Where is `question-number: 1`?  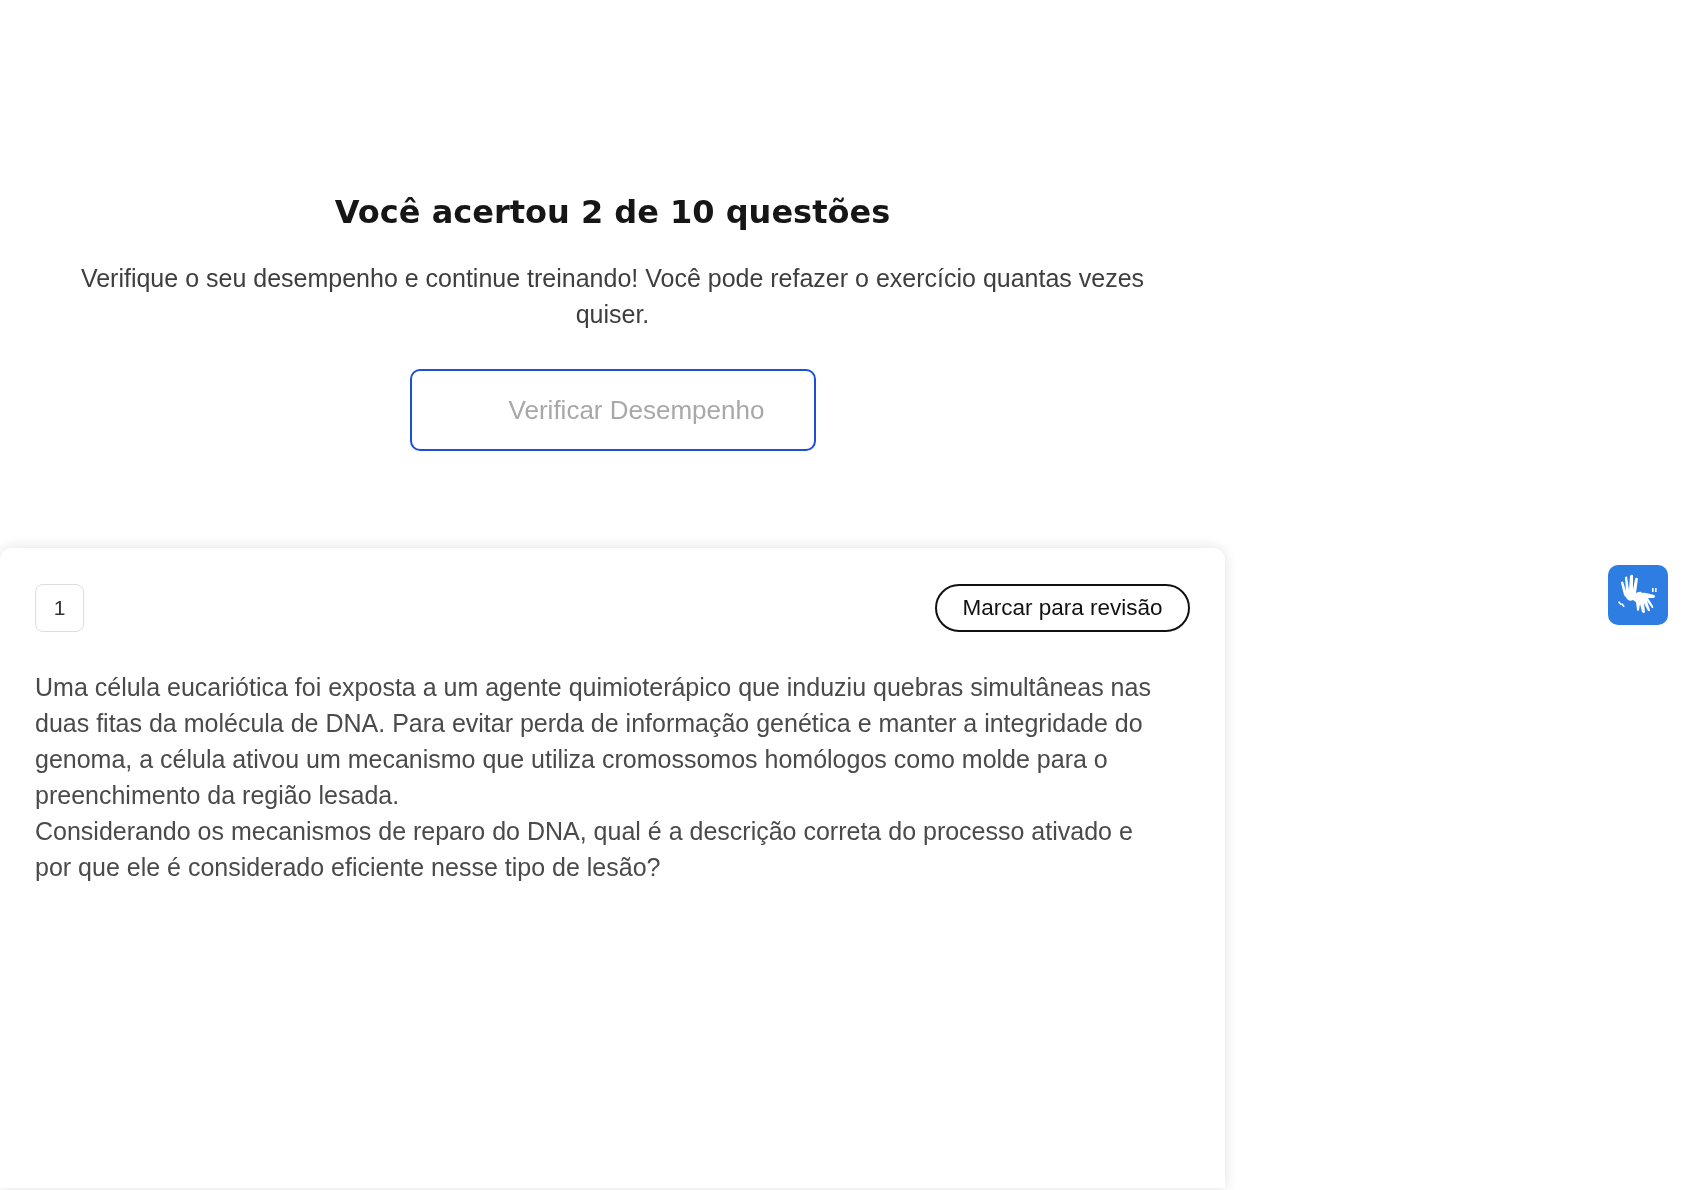
question-number: 1 is located at coordinates (59, 608).